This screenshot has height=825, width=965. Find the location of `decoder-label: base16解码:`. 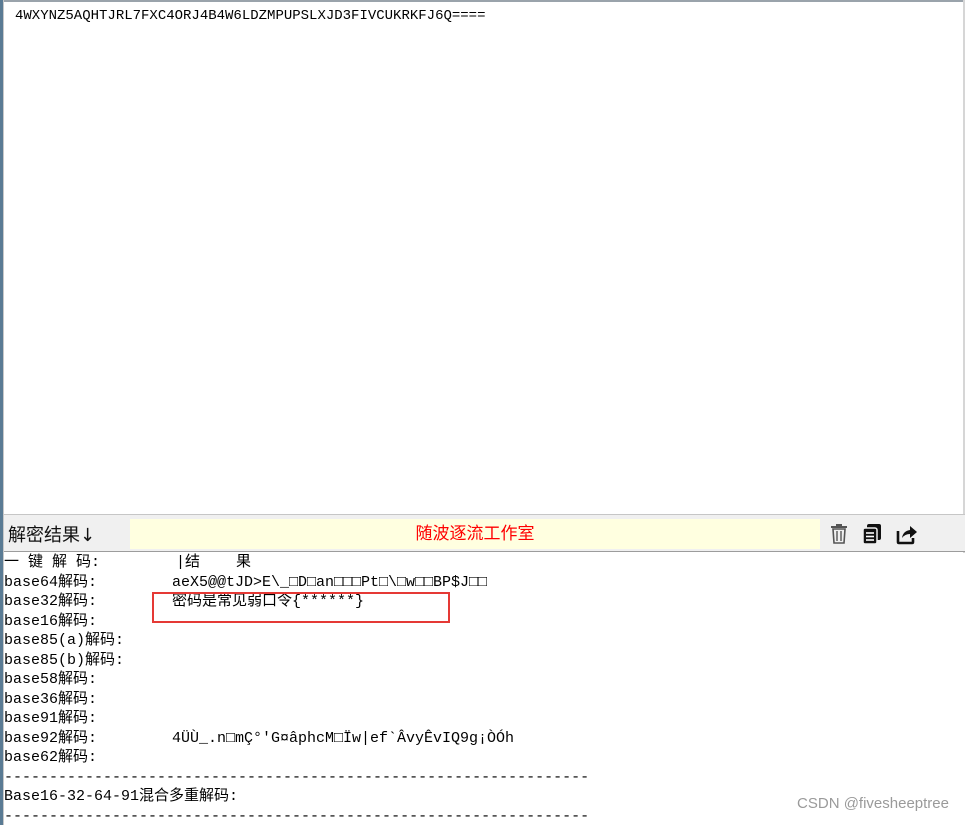

decoder-label: base16解码: is located at coordinates (51, 621).